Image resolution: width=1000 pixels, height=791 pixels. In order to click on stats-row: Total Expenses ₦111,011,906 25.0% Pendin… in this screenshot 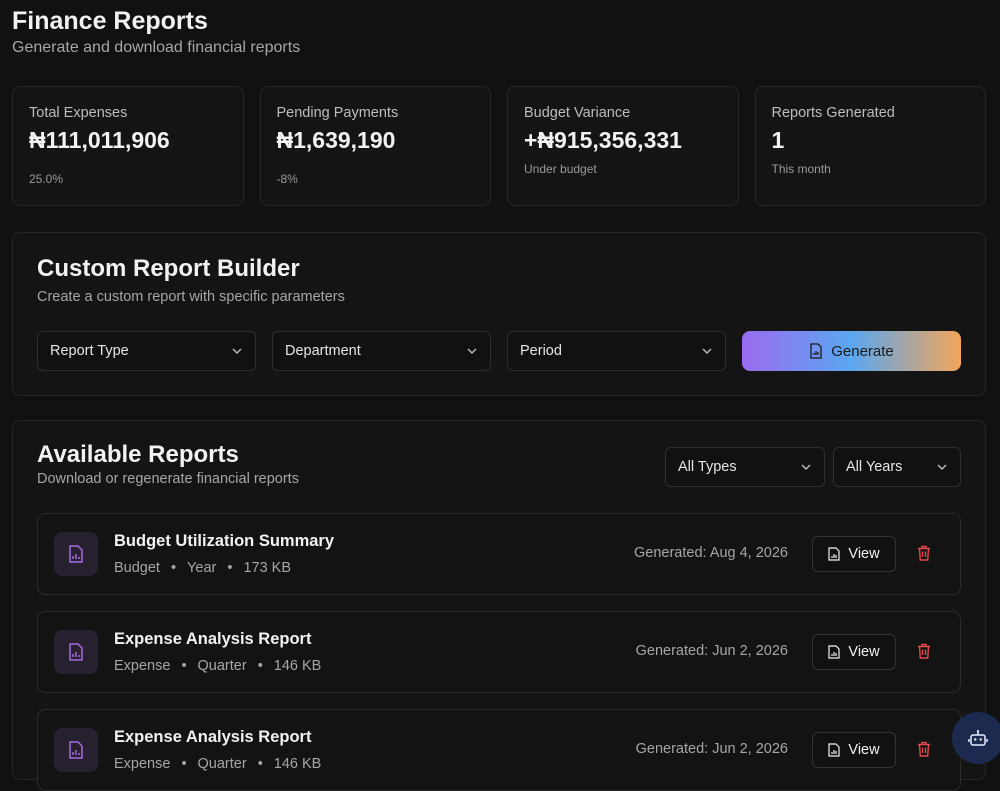, I will do `click(499, 146)`.